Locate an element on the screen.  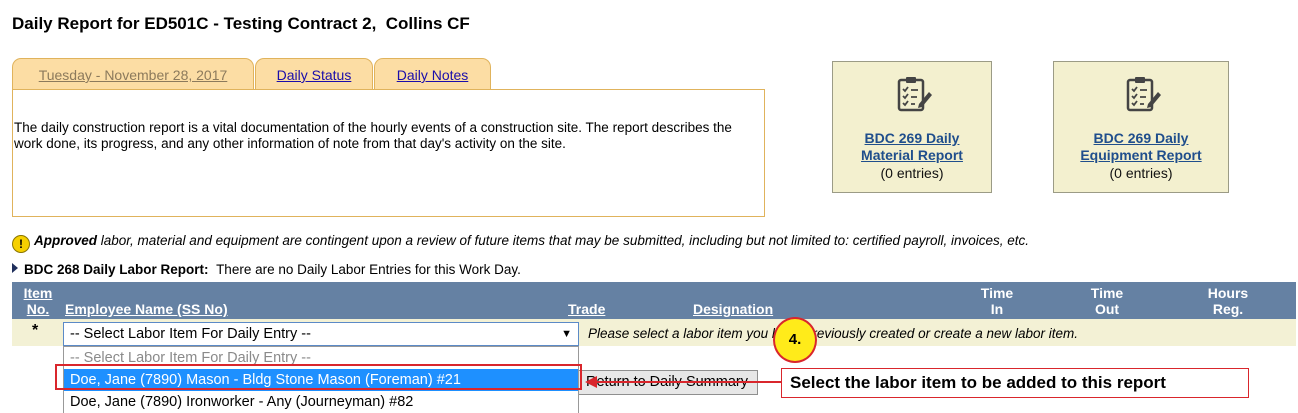
equipment-report-link: BDC 269 Daily Equipment Report is located at coordinates (1141, 147).